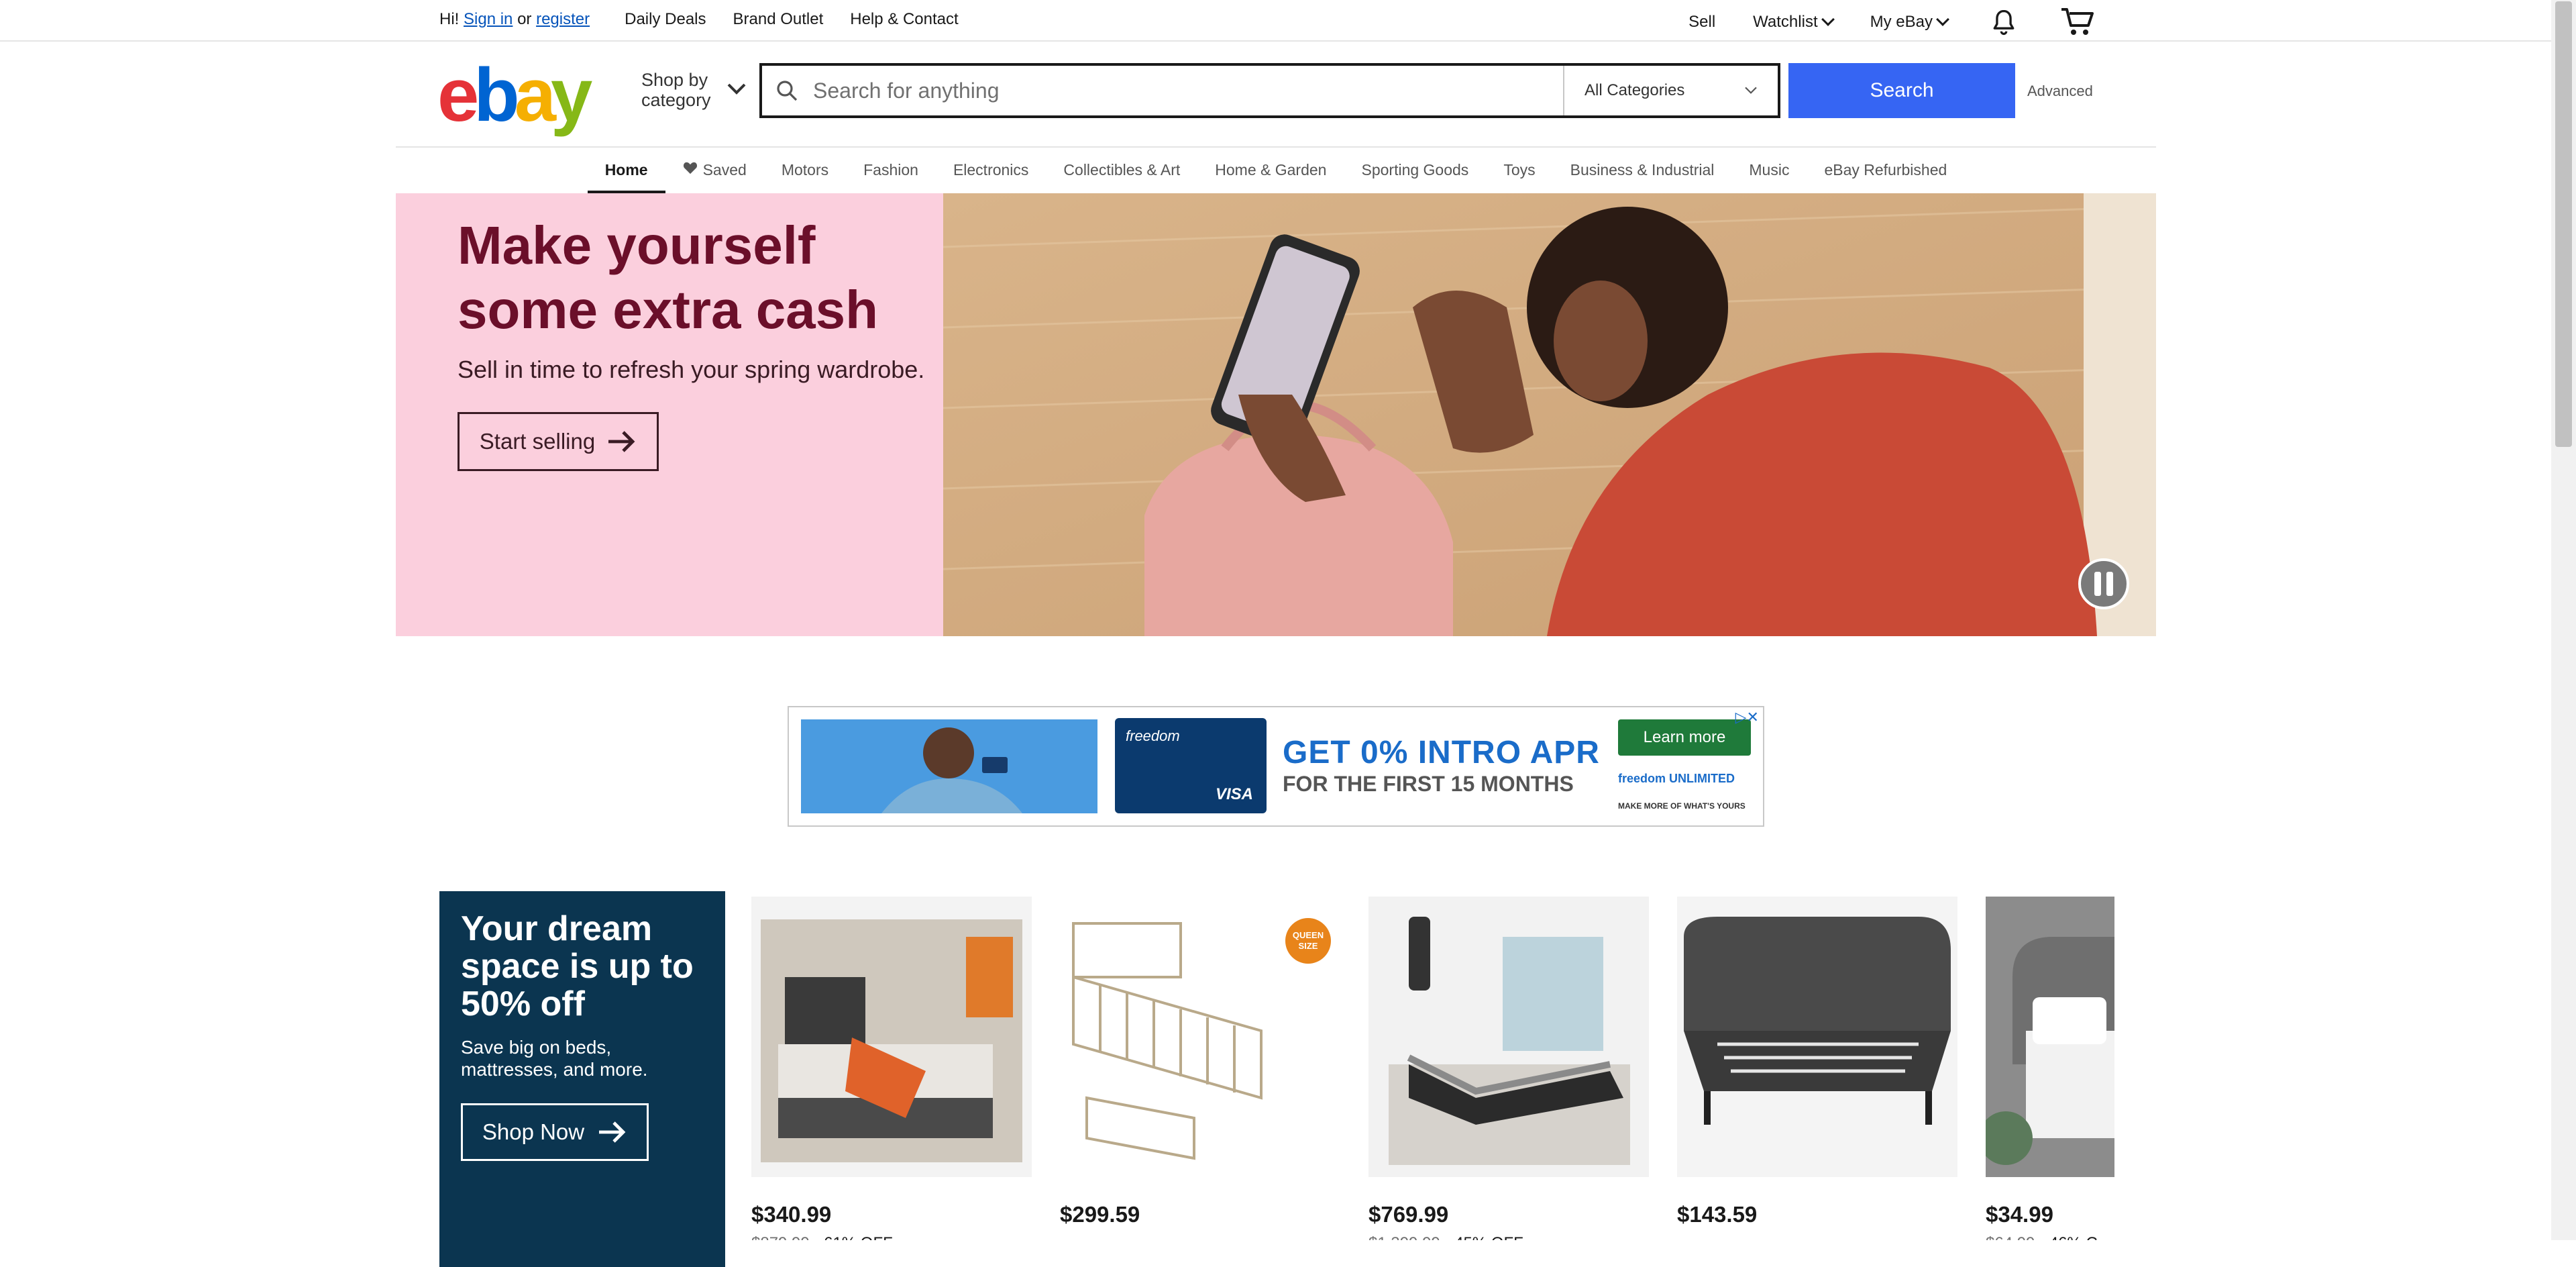 The width and height of the screenshot is (2576, 1267). I want to click on nav-item-toys: Toys, so click(1519, 170).